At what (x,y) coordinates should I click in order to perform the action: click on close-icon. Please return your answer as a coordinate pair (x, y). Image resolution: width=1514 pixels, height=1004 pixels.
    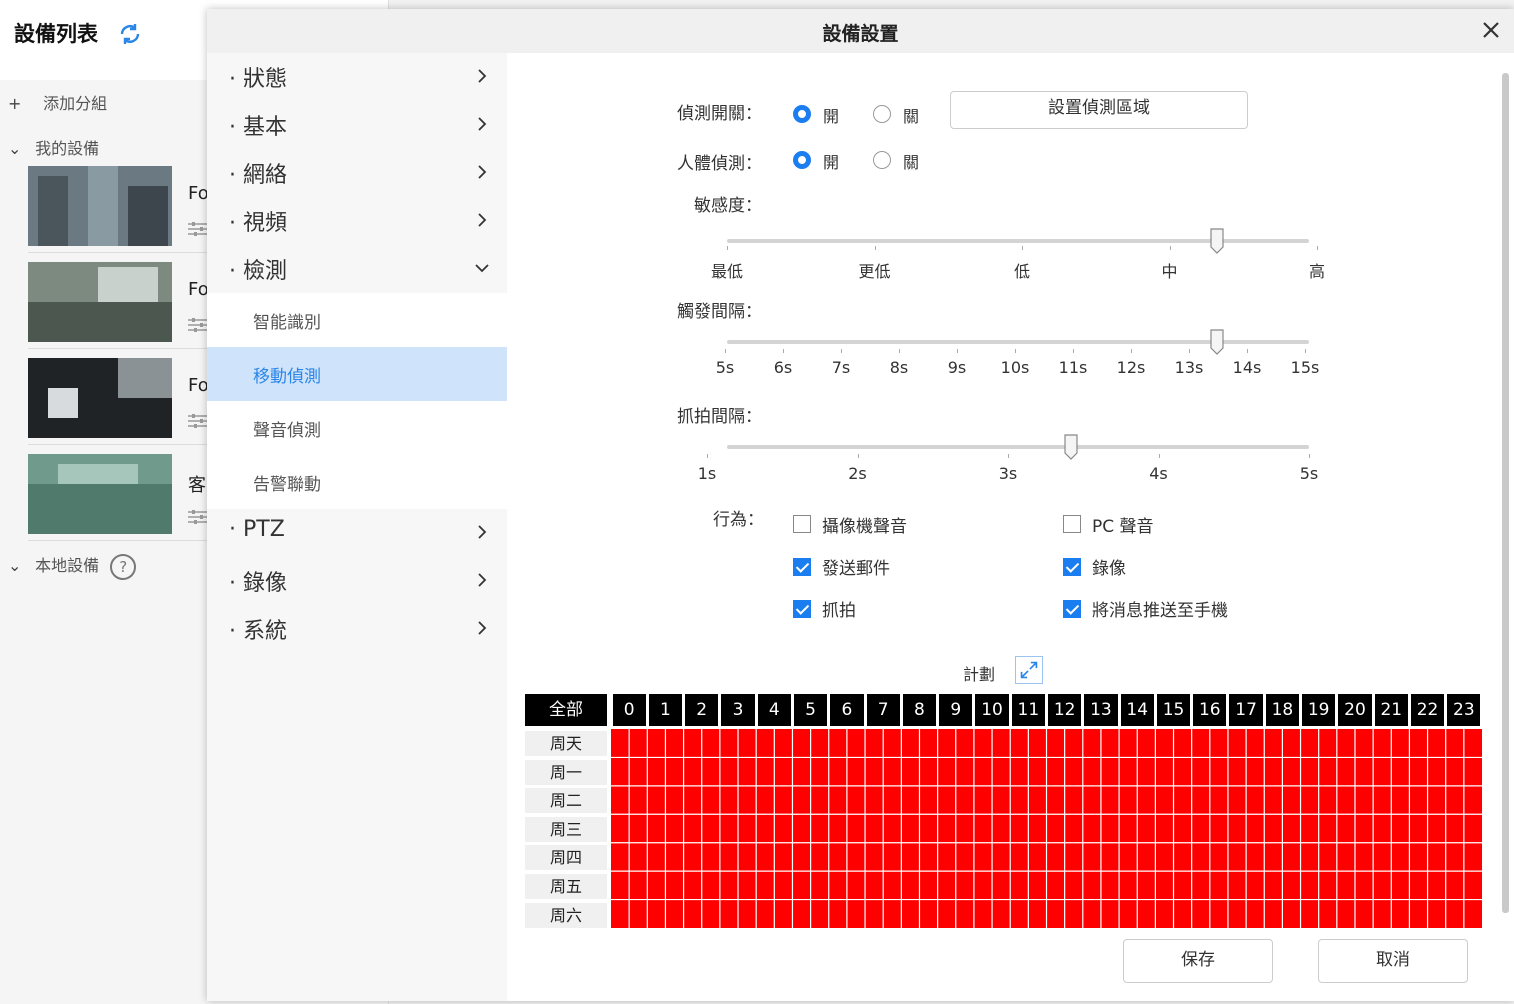
    Looking at the image, I should click on (1491, 30).